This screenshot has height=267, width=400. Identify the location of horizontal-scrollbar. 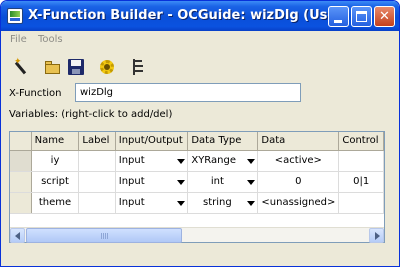
(197, 235).